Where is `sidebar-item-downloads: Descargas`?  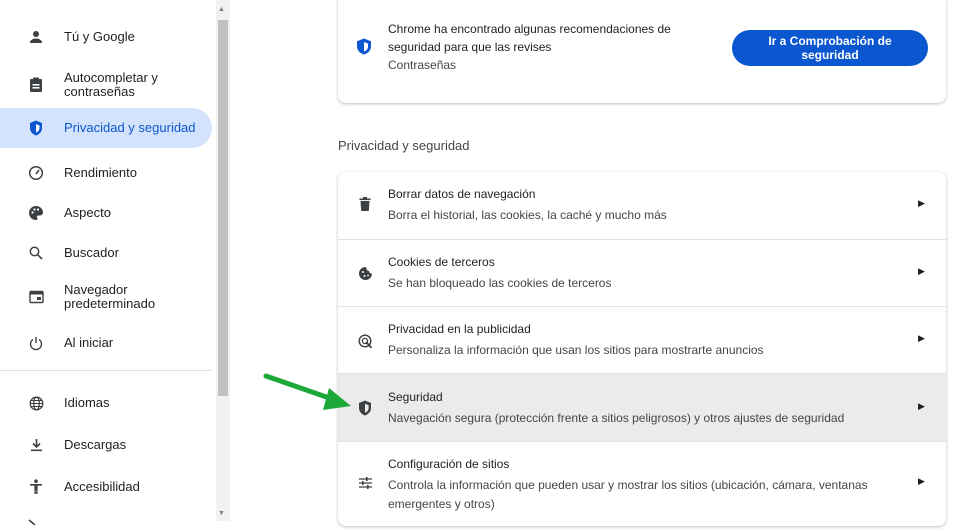
sidebar-item-downloads: Descargas is located at coordinates (106, 445).